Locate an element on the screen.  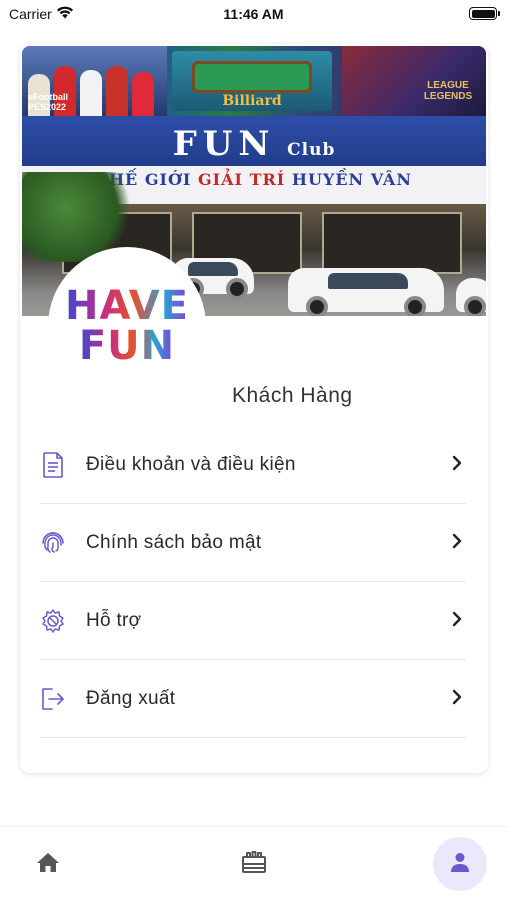
sign-main-text: FUN is located at coordinates (224, 144).